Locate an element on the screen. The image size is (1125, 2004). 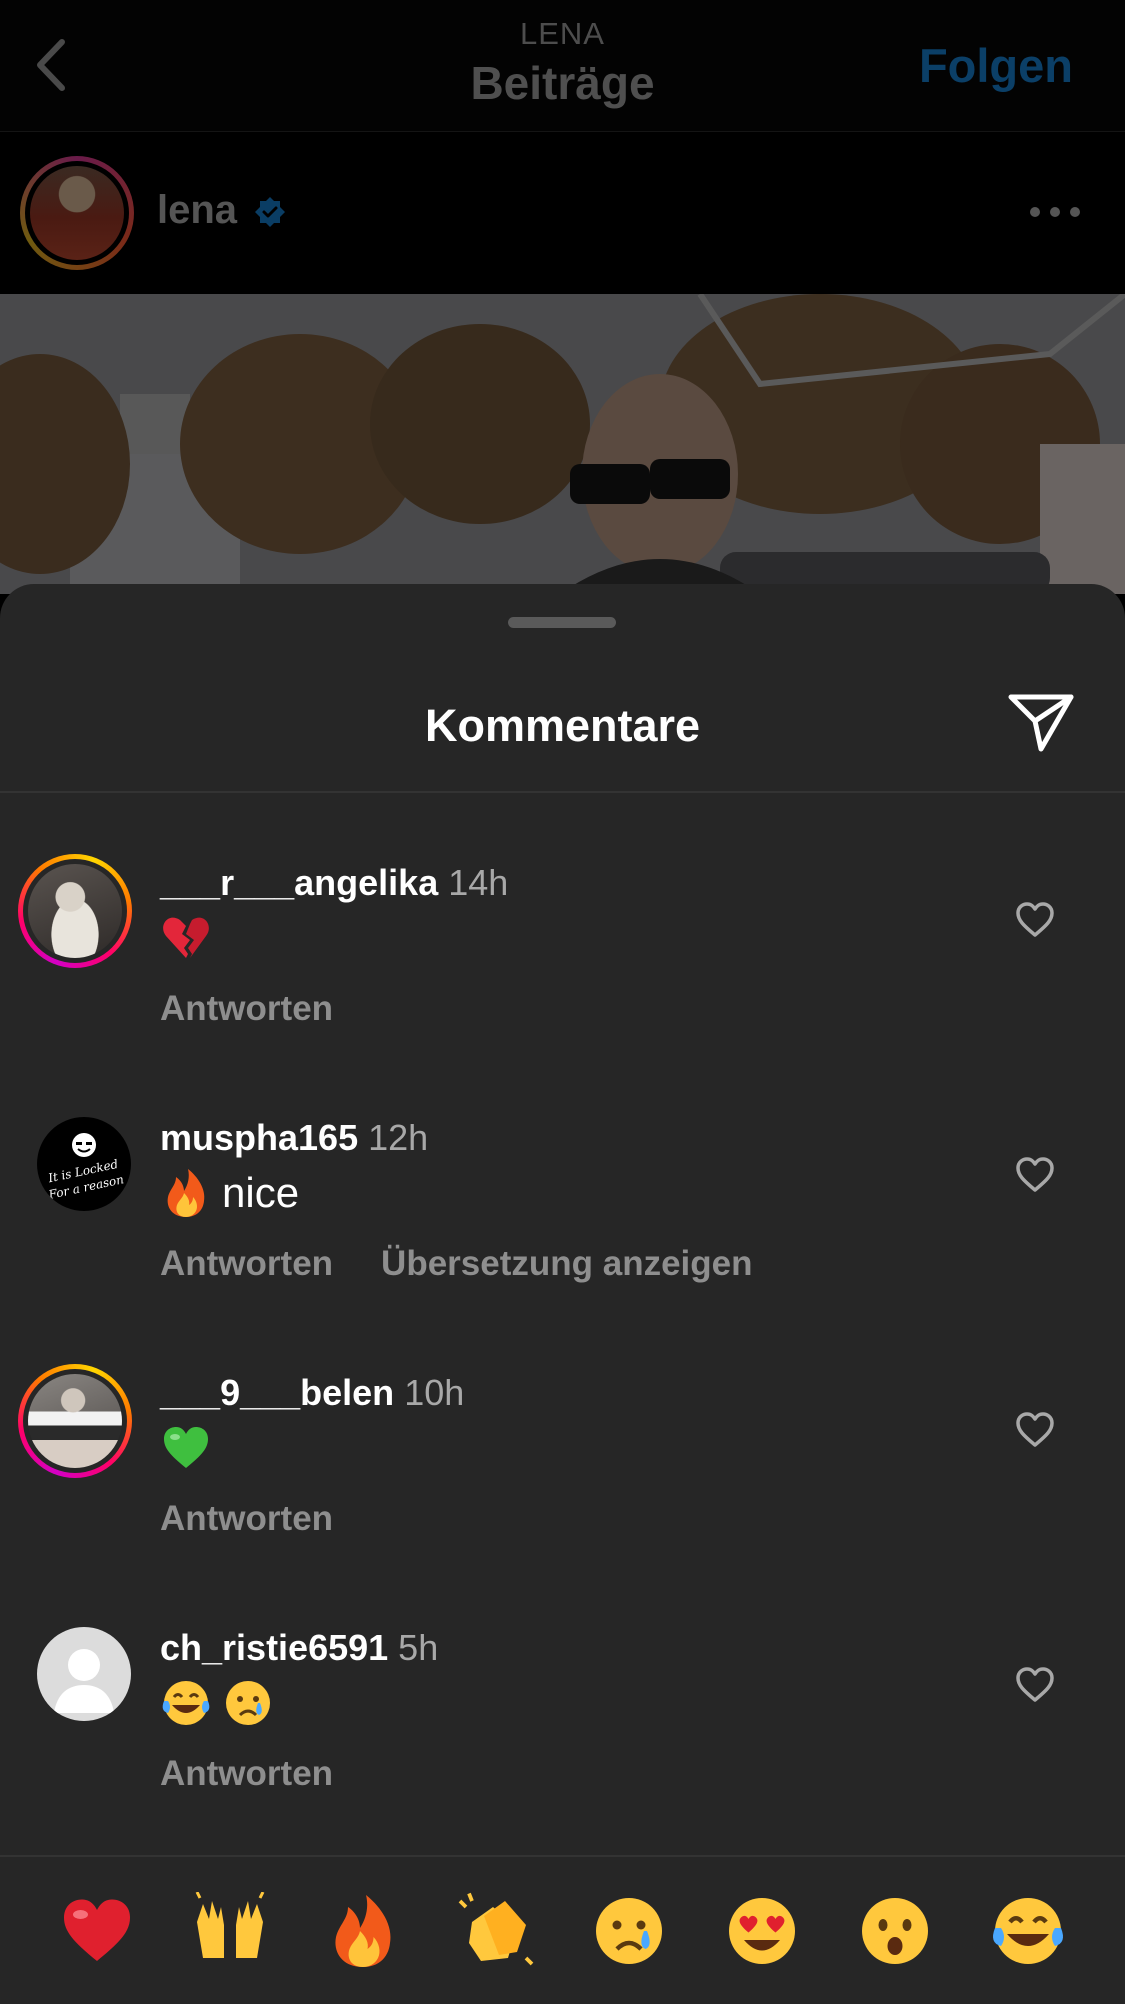
avatar-image is located at coordinates (77, 213).